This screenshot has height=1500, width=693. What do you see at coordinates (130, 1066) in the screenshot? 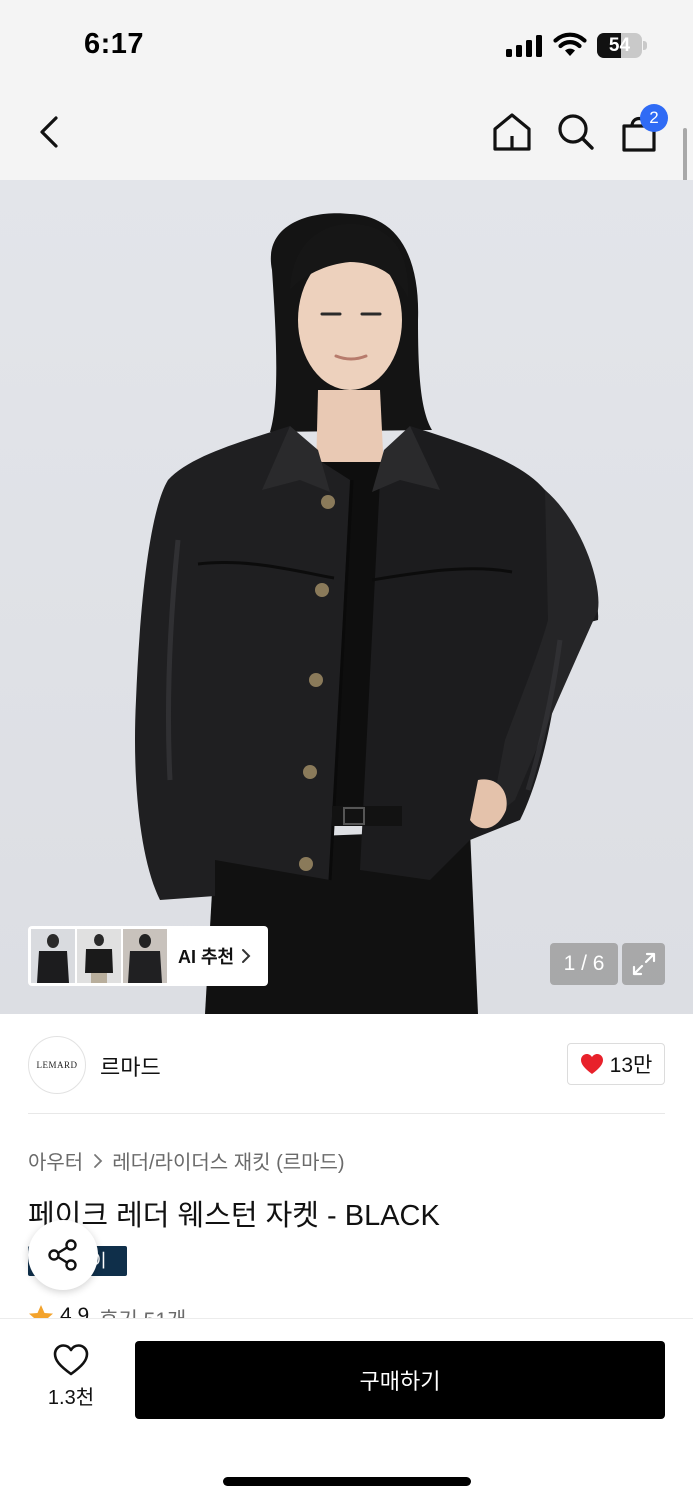
I see `brand-name: 르마드` at bounding box center [130, 1066].